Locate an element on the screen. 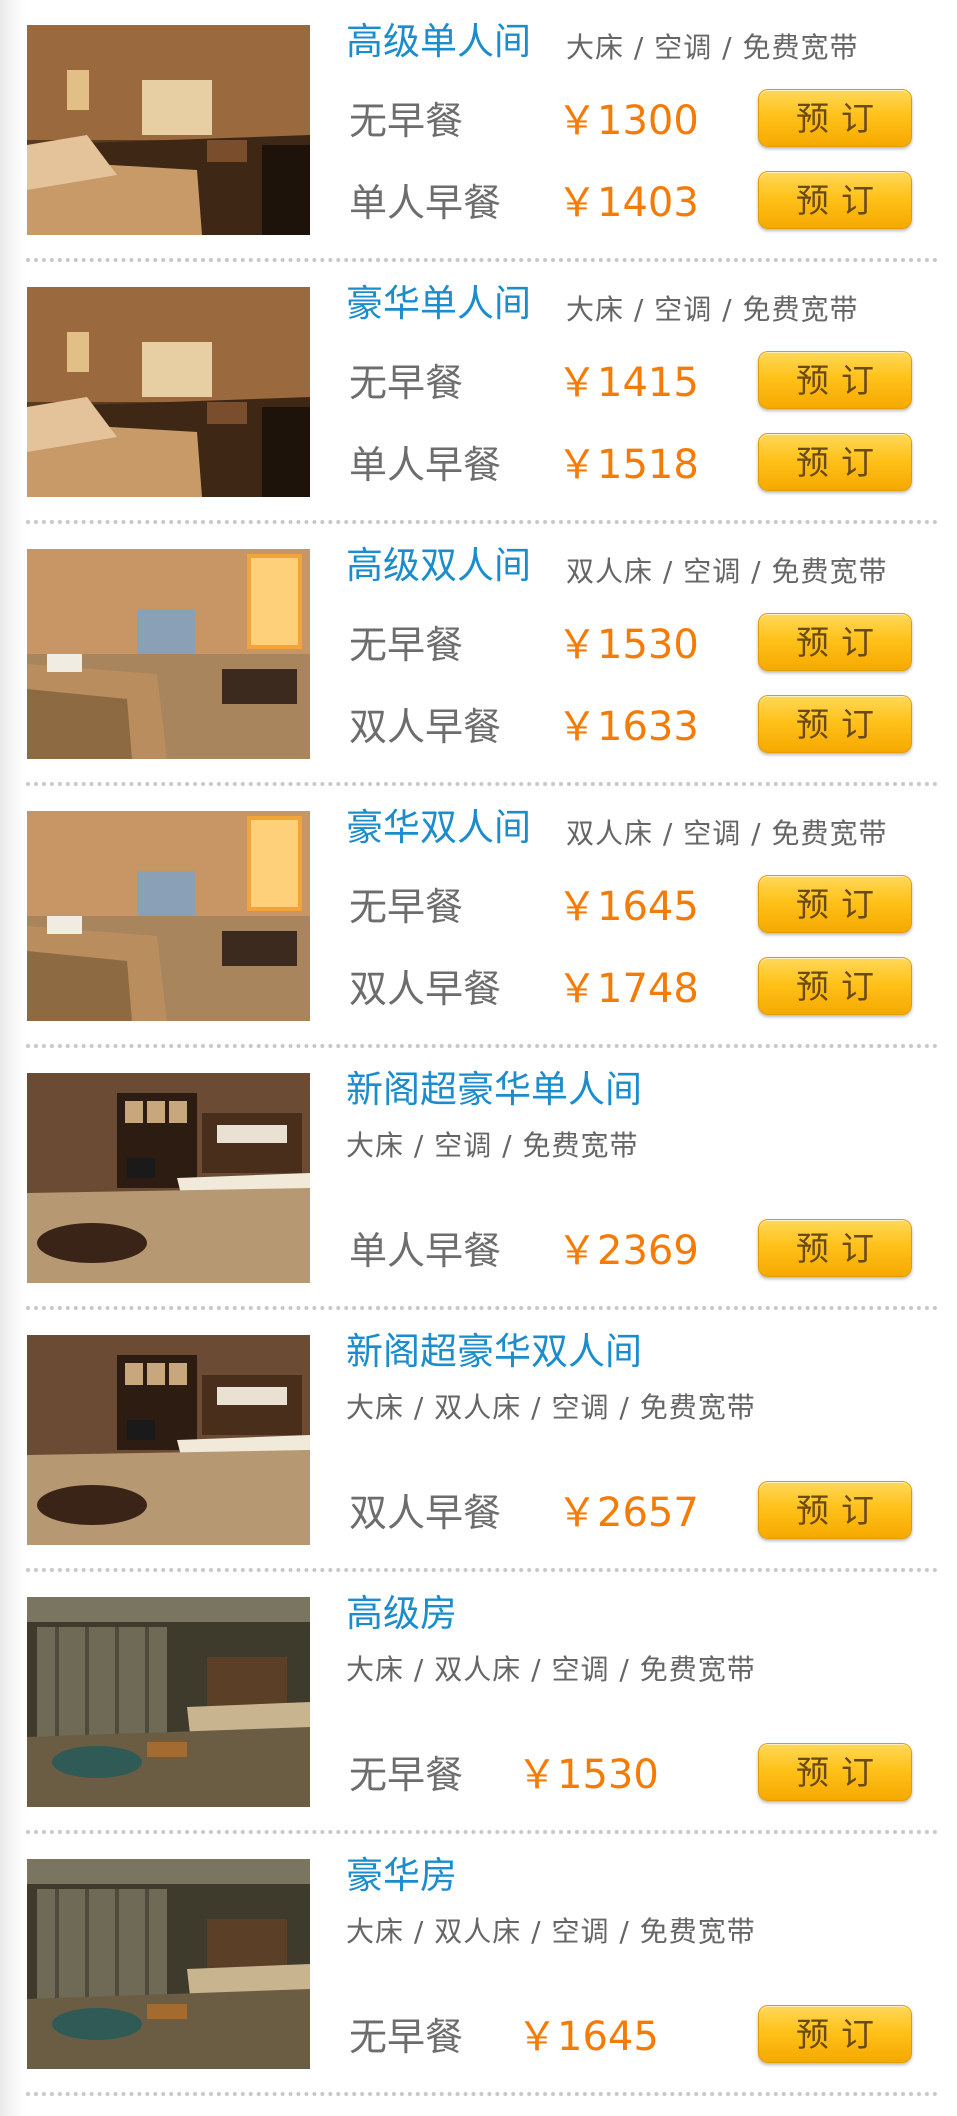 The height and width of the screenshot is (2116, 957). price: ￥1300 is located at coordinates (628, 121).